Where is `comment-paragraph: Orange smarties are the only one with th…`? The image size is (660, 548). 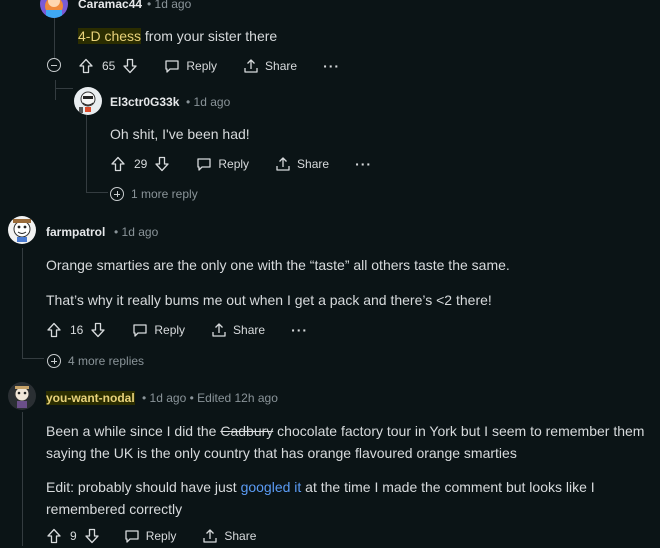 comment-paragraph: Orange smarties are the only one with th… is located at coordinates (278, 265).